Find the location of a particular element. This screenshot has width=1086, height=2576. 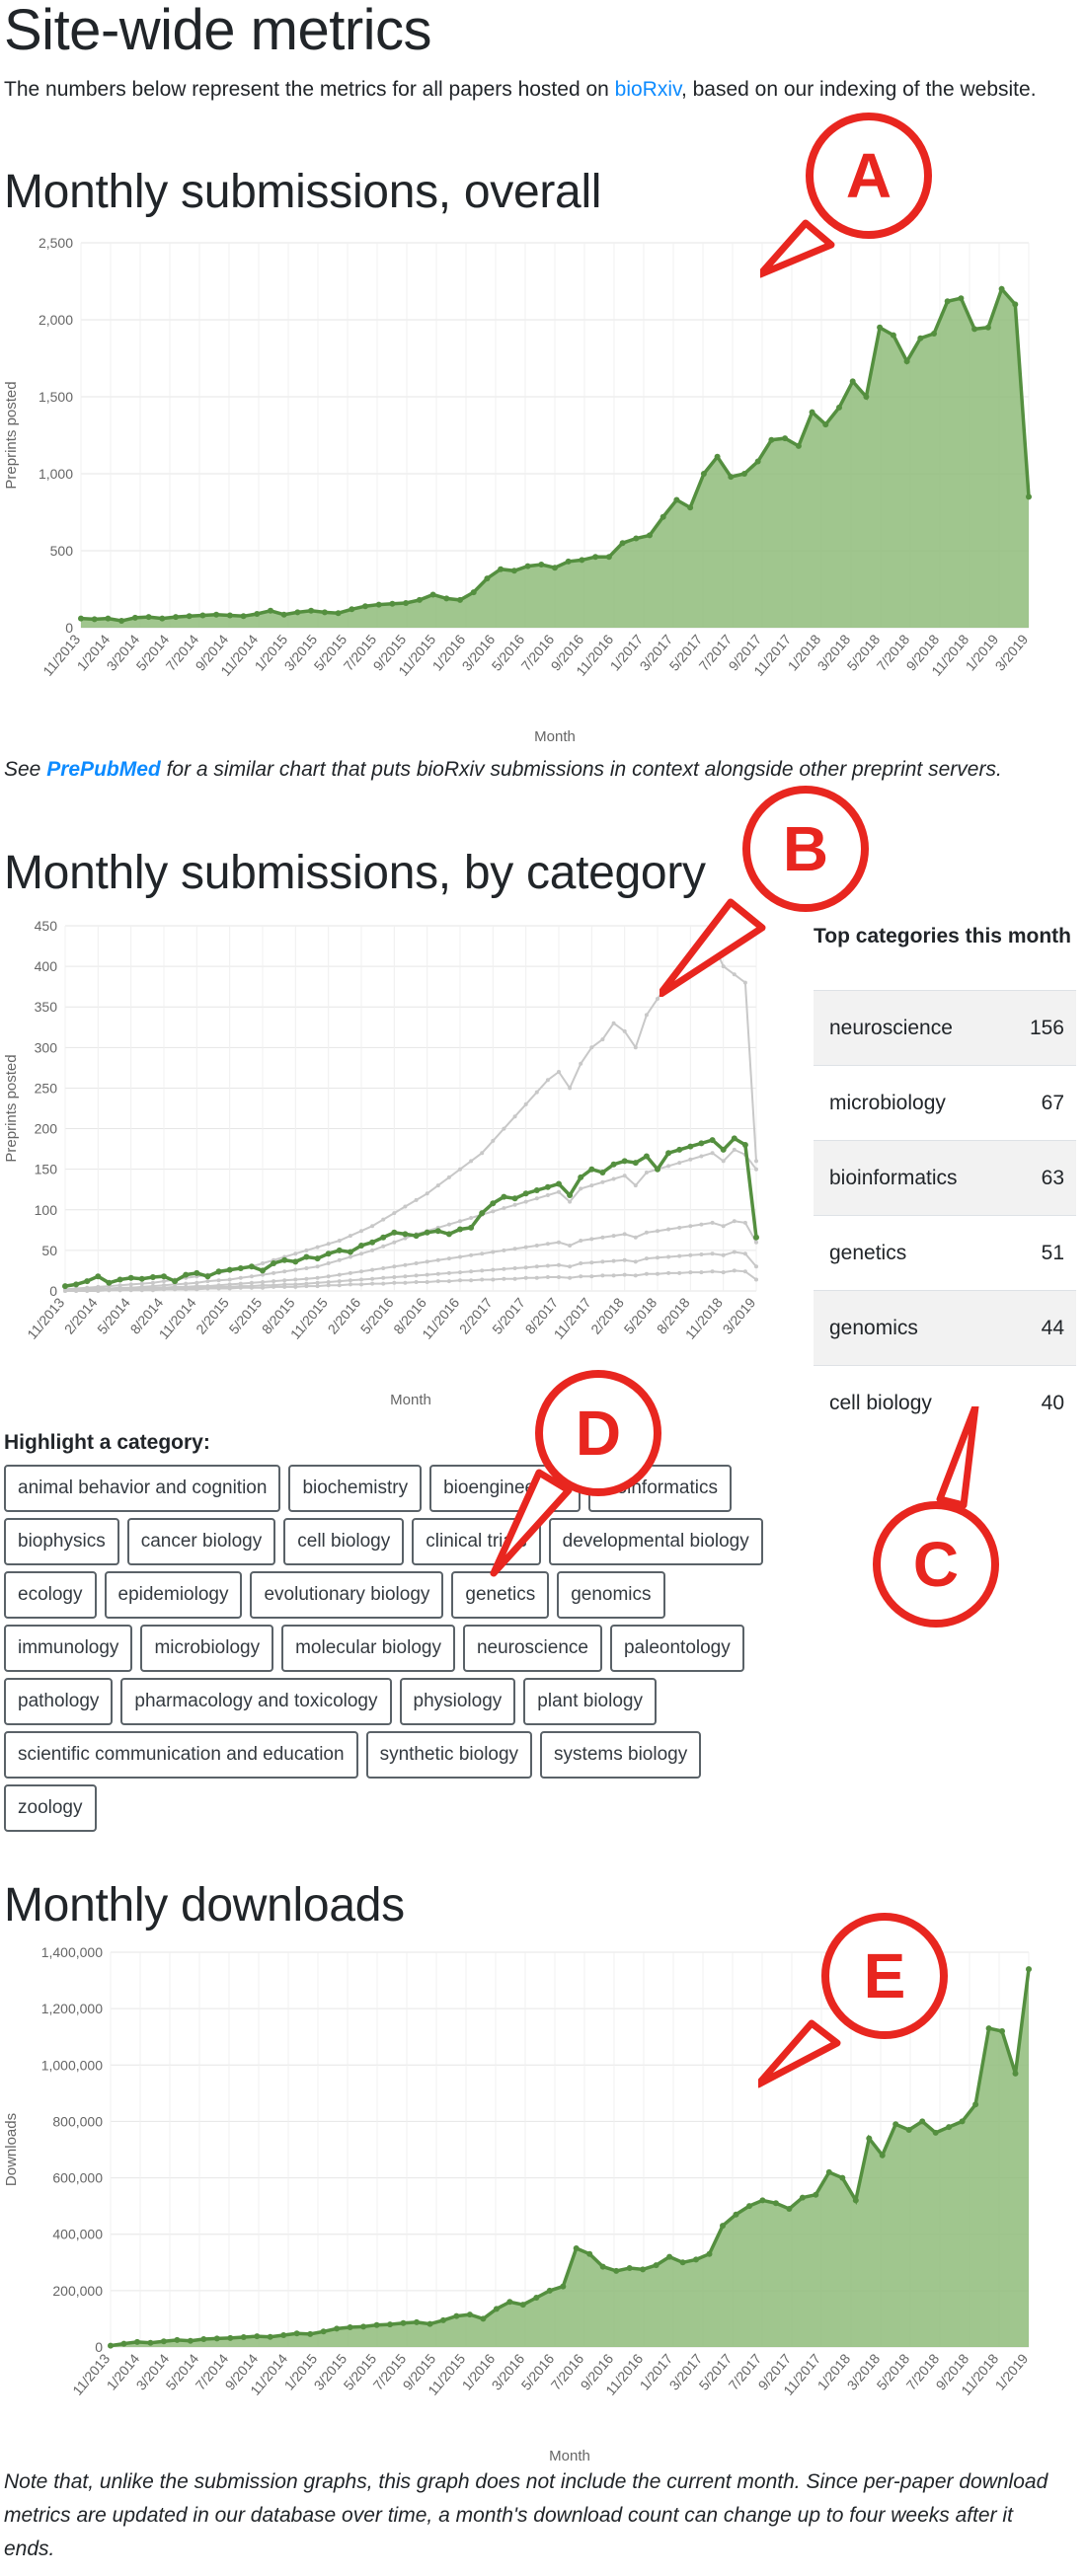

category-chip: evolutionary biology is located at coordinates (347, 1595).